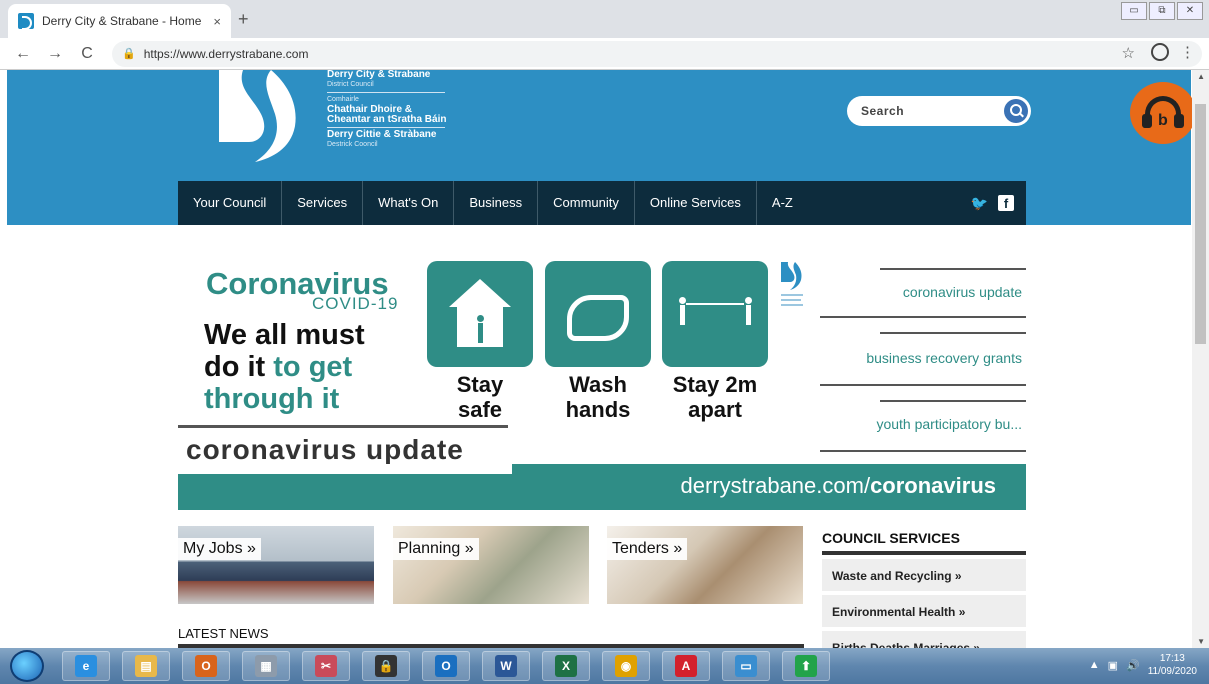 The height and width of the screenshot is (684, 1209). I want to click on nav-services: Services, so click(323, 203).